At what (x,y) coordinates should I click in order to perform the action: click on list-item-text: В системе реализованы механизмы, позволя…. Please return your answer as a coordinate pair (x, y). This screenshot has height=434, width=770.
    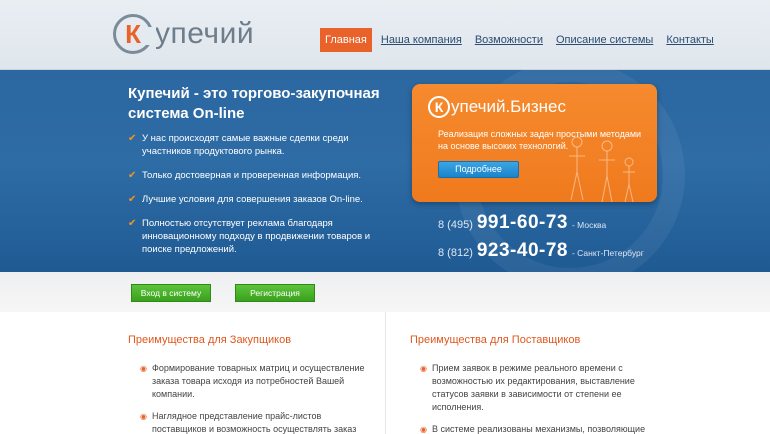
    Looking at the image, I should click on (539, 429).